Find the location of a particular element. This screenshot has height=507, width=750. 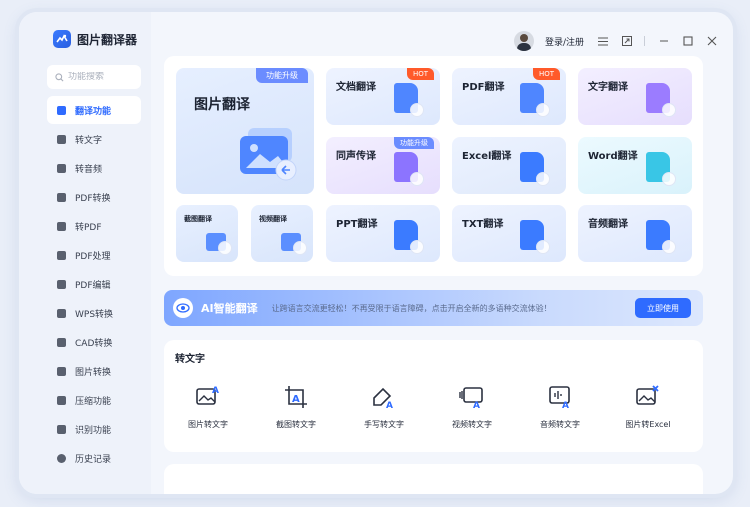

pdf-edit-icon is located at coordinates (61, 284).